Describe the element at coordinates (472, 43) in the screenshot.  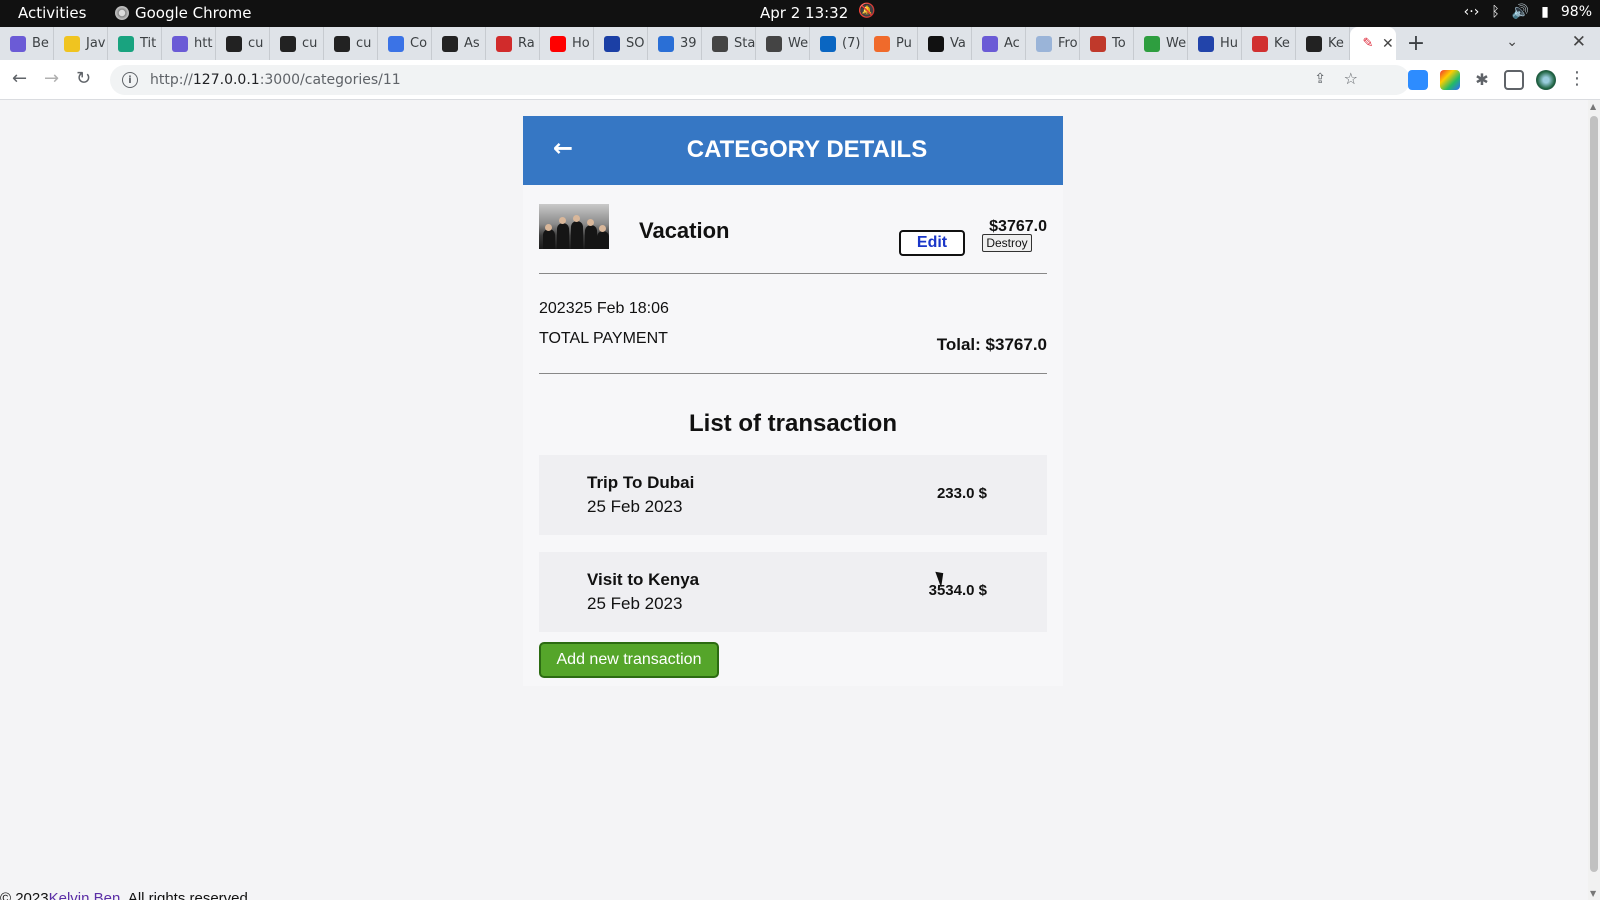
I see `tab-label: As` at that location.